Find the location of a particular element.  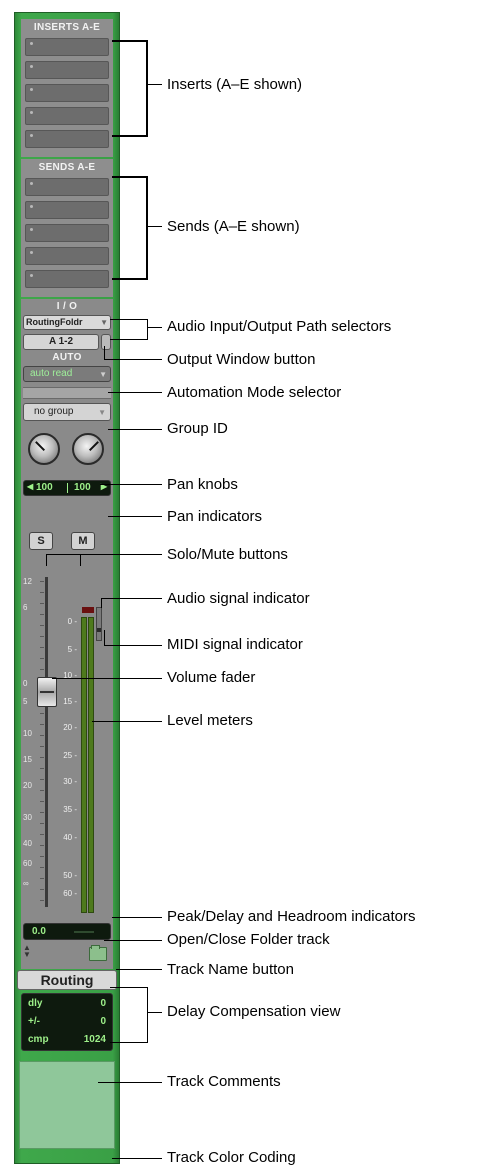

leader-output-window is located at coordinates (133, 359).